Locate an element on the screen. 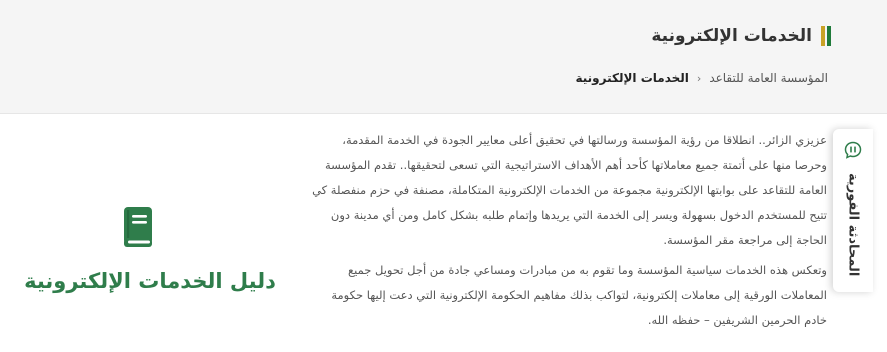 This screenshot has width=887, height=352. title-accent-bar is located at coordinates (826, 36).